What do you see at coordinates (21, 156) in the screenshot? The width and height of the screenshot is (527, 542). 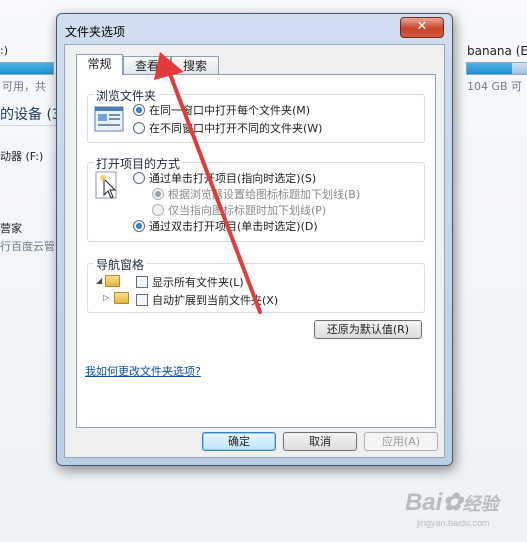 I see `bg-drive-f: 动器 (F:)` at bounding box center [21, 156].